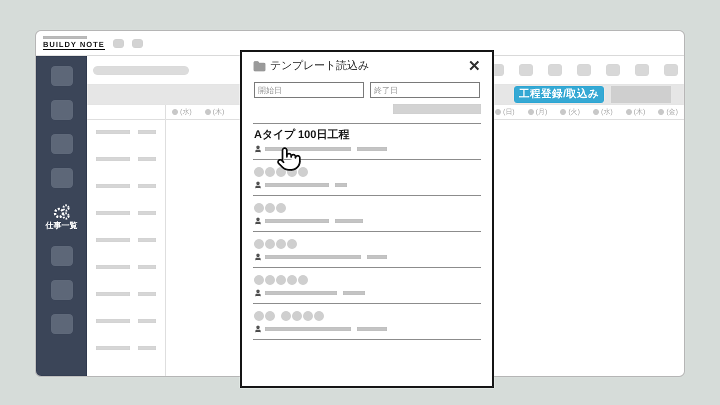 Image resolution: width=720 pixels, height=405 pixels. What do you see at coordinates (474, 66) in the screenshot?
I see `close-button: ✕` at bounding box center [474, 66].